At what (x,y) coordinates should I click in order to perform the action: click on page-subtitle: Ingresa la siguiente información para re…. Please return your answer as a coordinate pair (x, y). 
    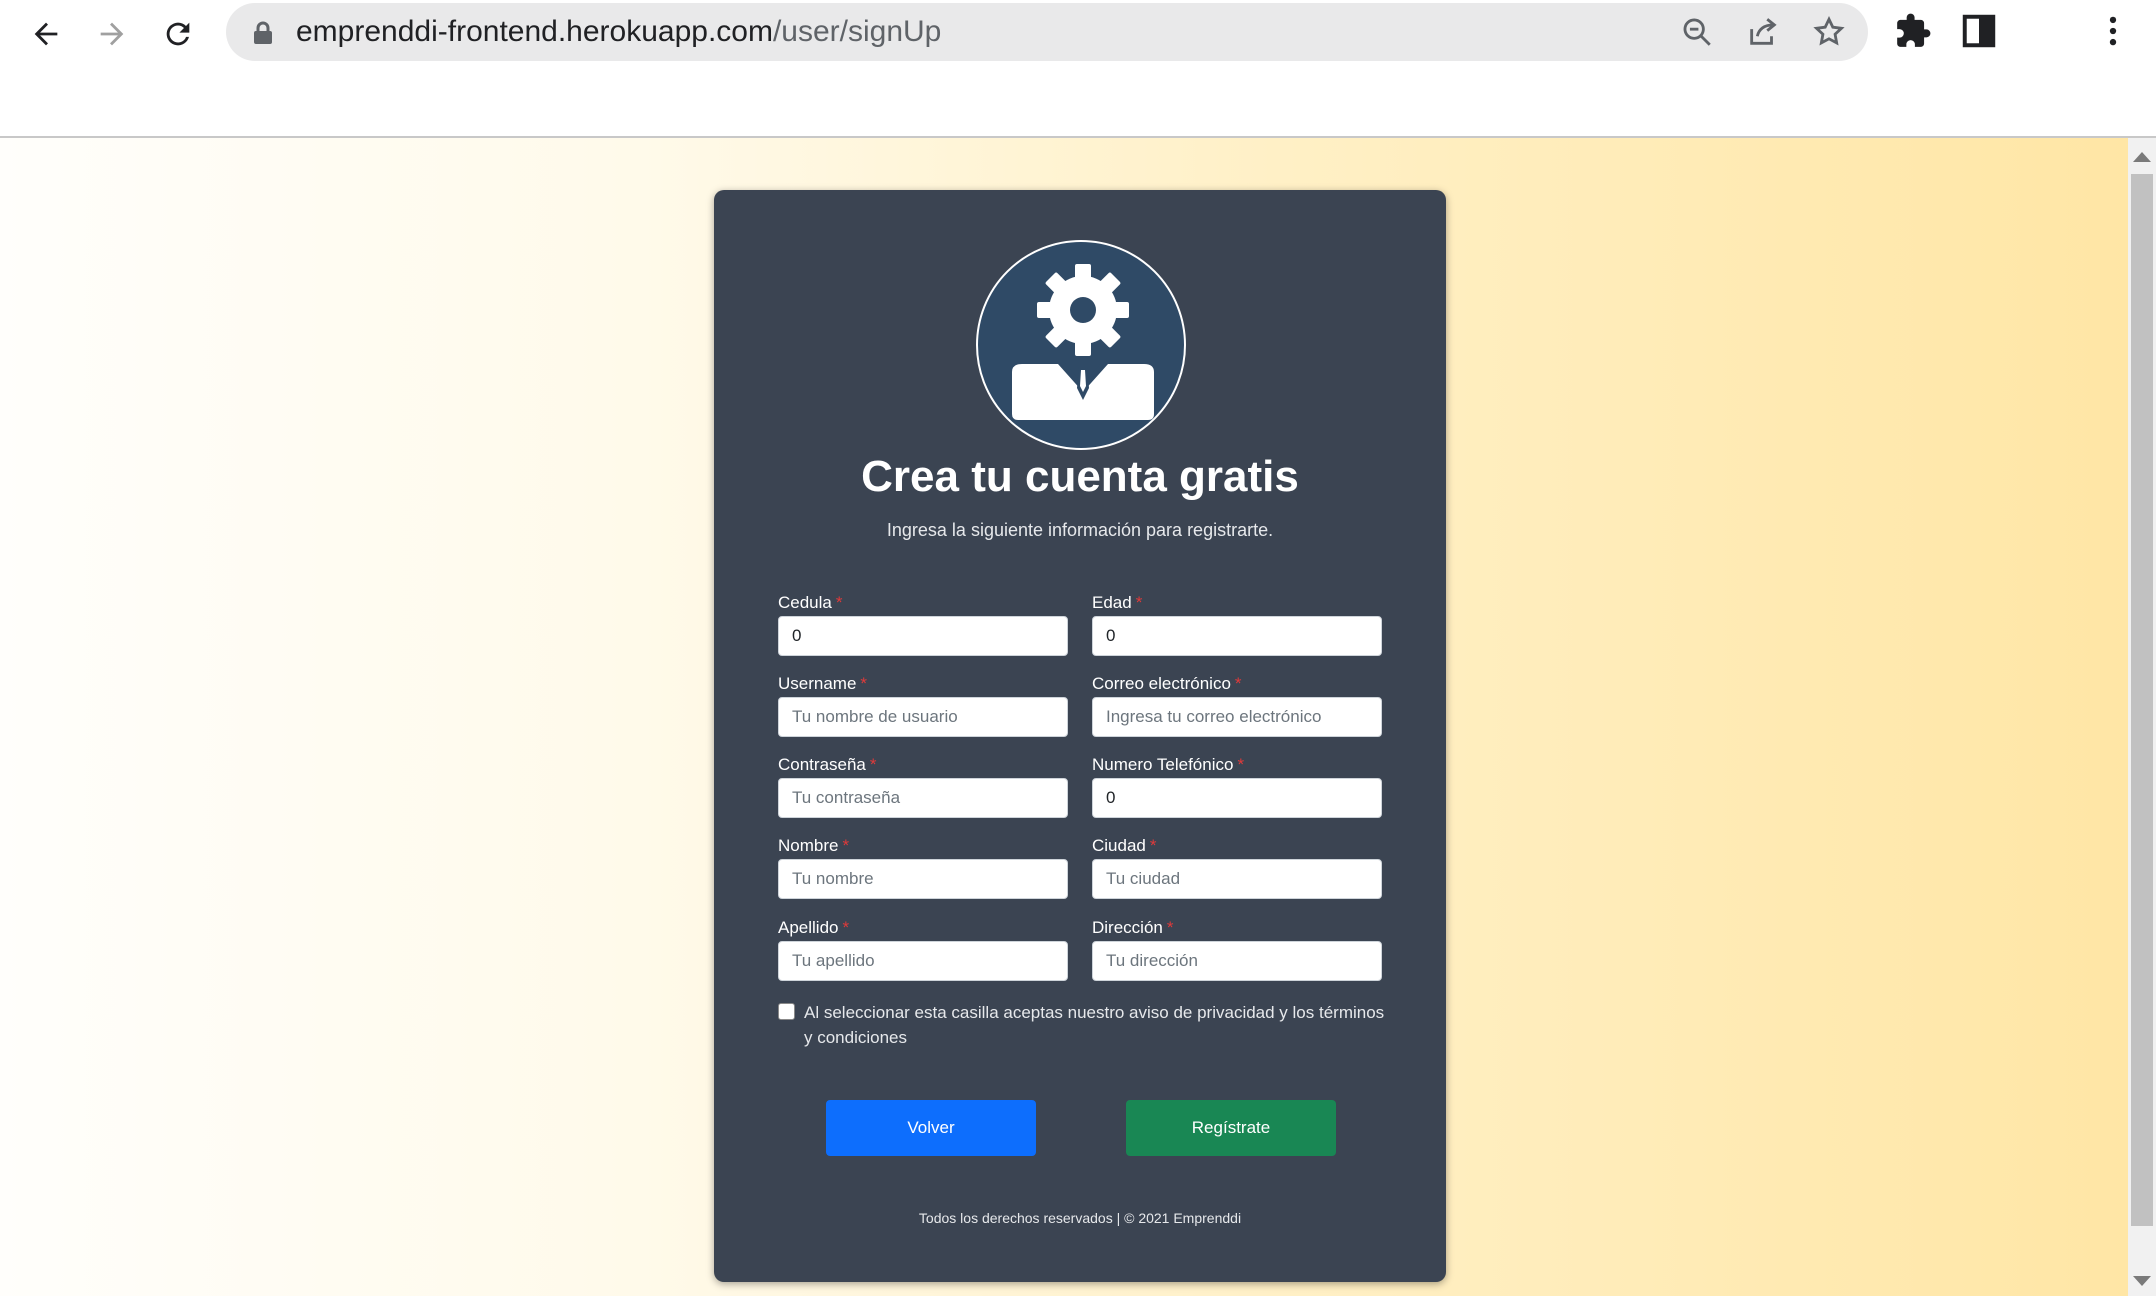
    Looking at the image, I should click on (1080, 530).